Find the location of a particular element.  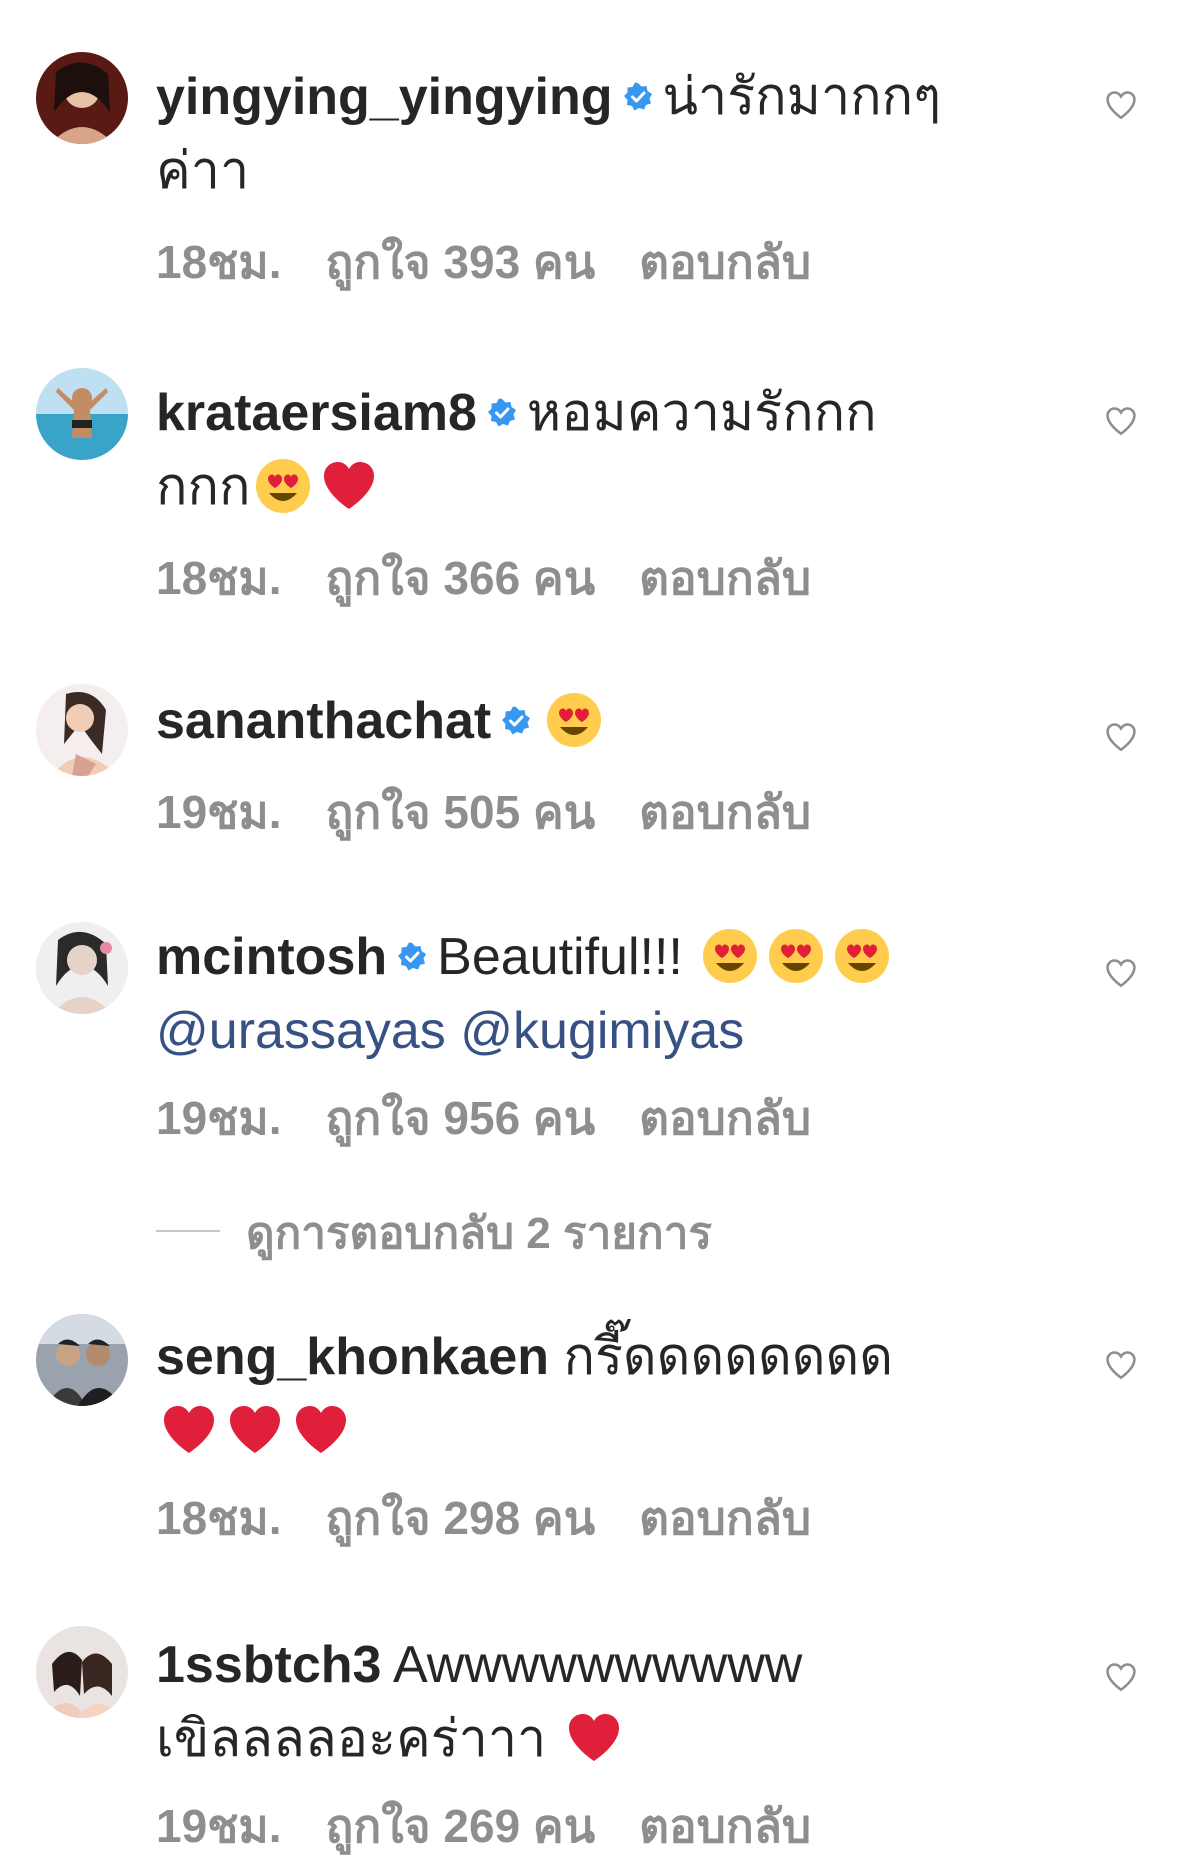

username-link: sananthachat is located at coordinates (323, 721).